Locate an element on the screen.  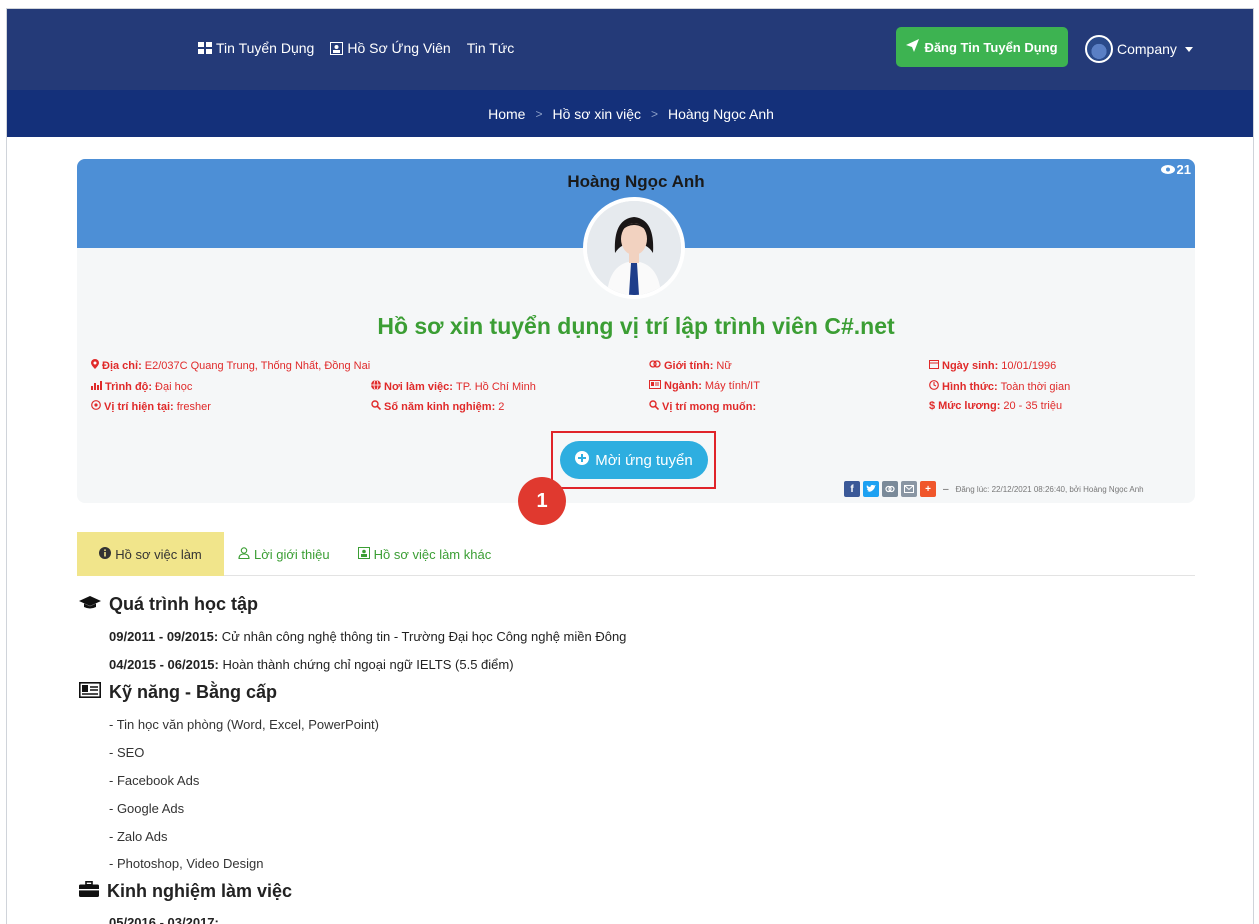
info-label: Ngày sinh: is located at coordinates (970, 365).